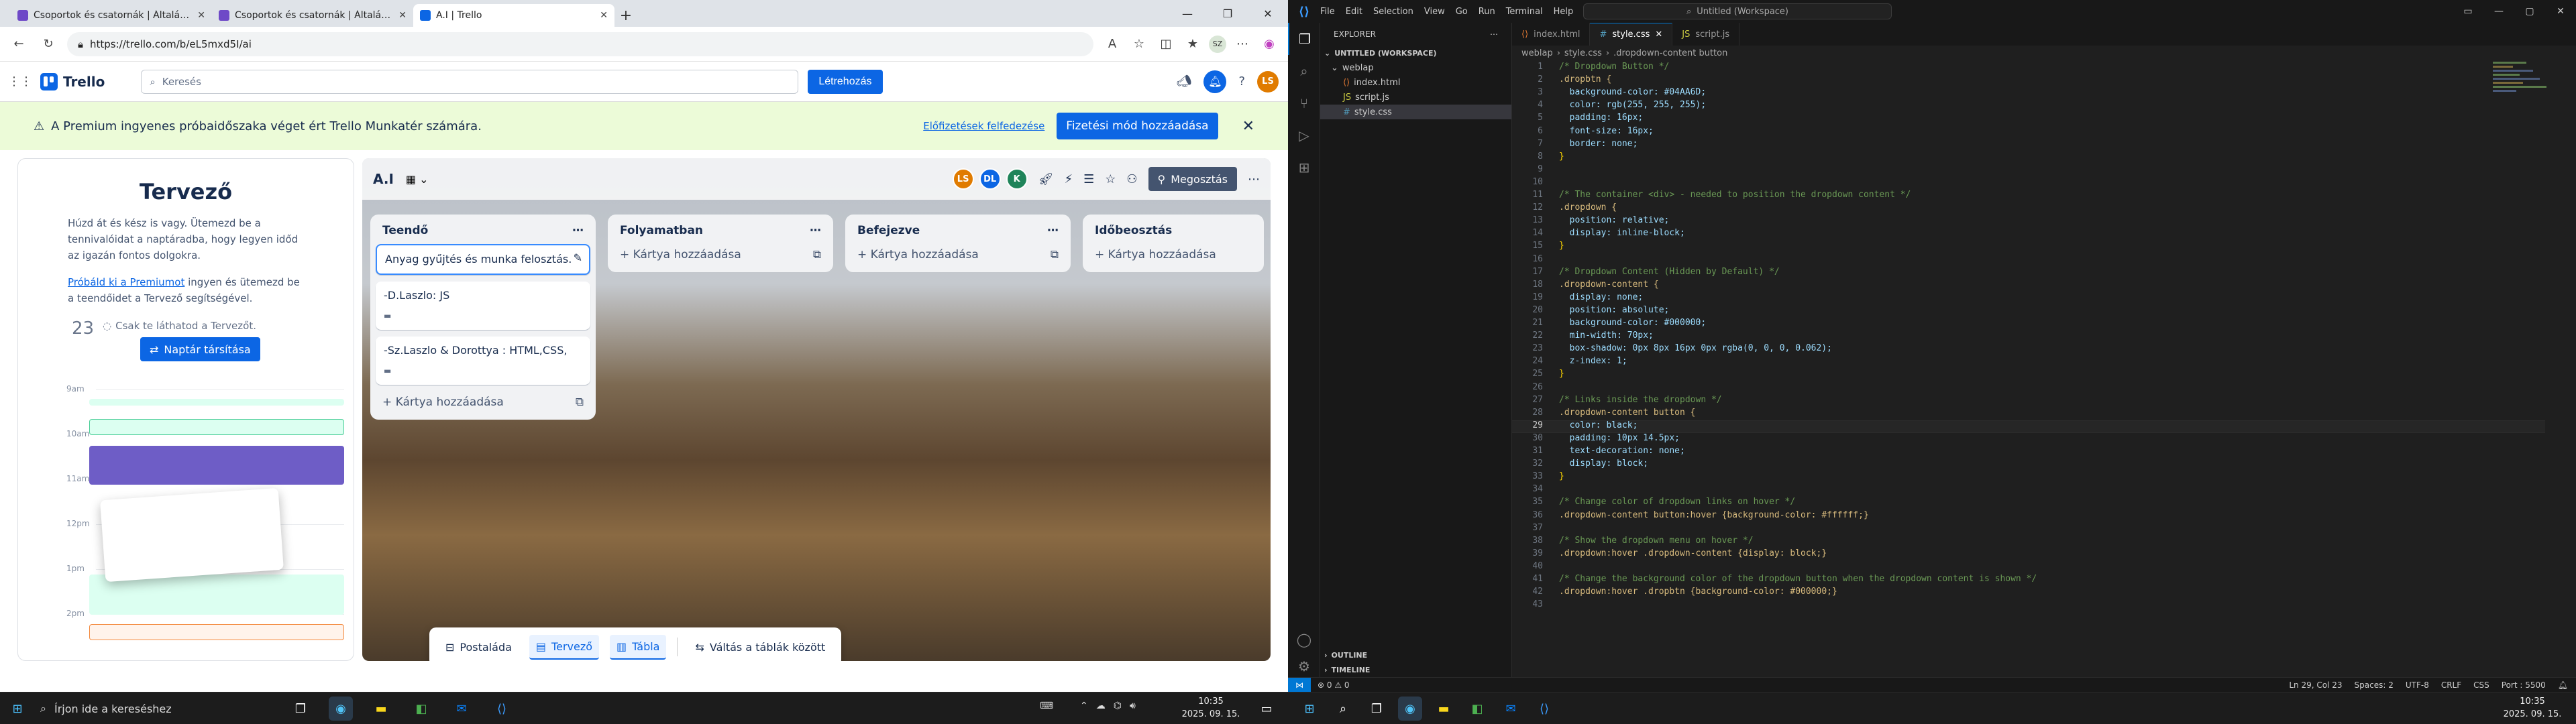 The height and width of the screenshot is (724, 2576). What do you see at coordinates (564, 647) in the screenshot?
I see `planner-button: ▤ Tervező` at bounding box center [564, 647].